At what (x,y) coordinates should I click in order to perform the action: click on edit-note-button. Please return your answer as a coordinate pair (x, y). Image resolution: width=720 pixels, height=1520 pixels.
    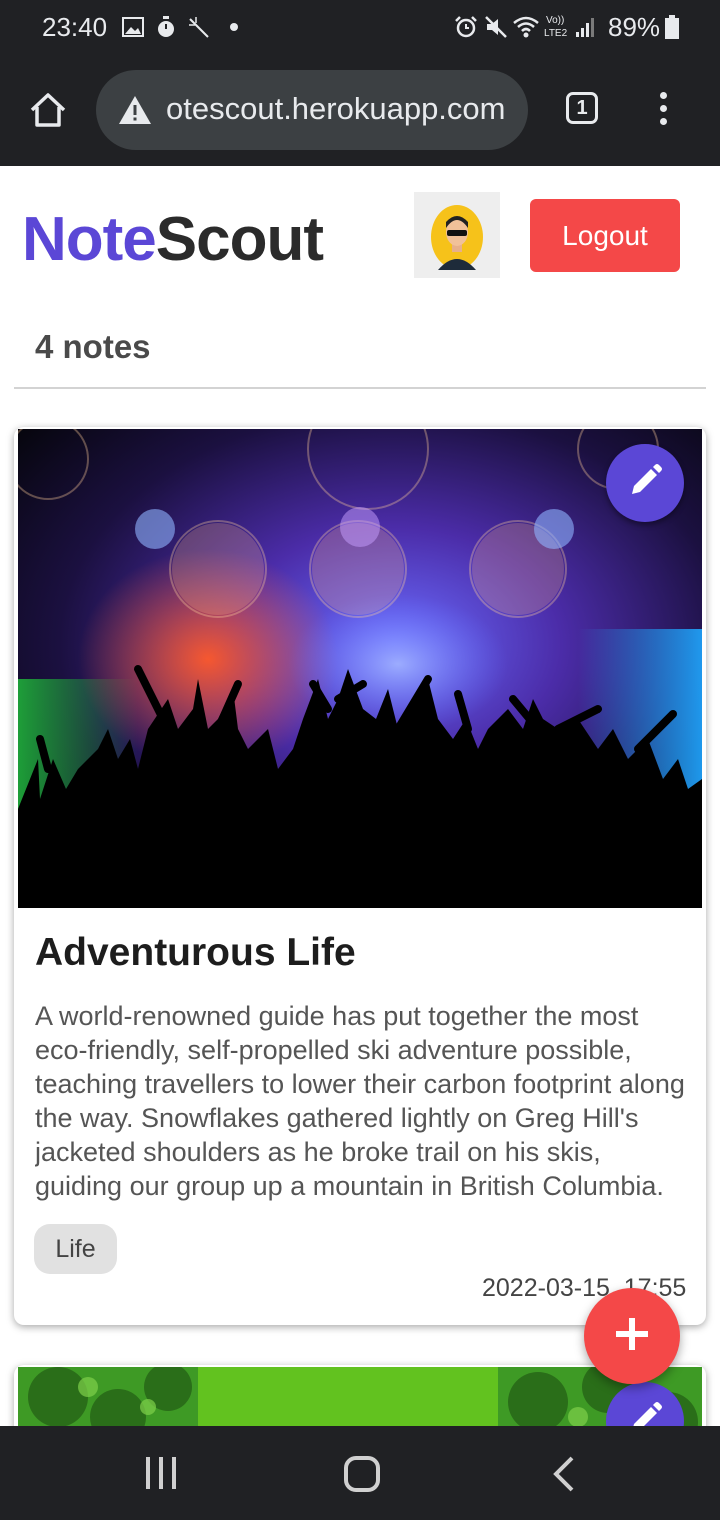
    Looking at the image, I should click on (645, 483).